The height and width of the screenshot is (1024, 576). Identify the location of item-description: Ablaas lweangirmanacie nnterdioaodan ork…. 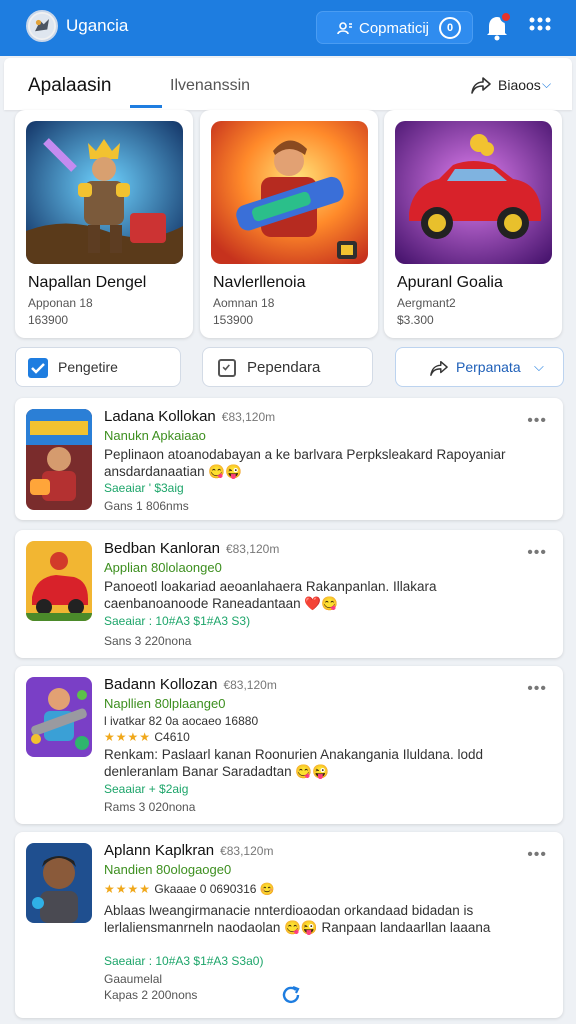
(297, 919).